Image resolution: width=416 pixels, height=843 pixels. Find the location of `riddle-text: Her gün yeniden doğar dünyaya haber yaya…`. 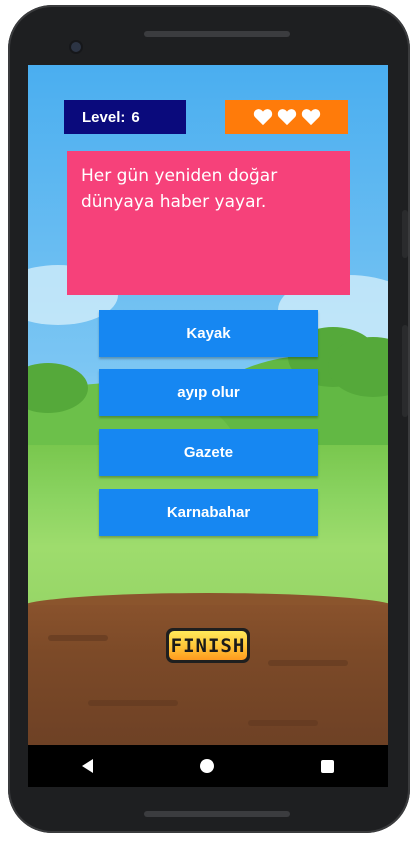

riddle-text: Her gün yeniden doğar dünyaya haber yaya… is located at coordinates (179, 189).